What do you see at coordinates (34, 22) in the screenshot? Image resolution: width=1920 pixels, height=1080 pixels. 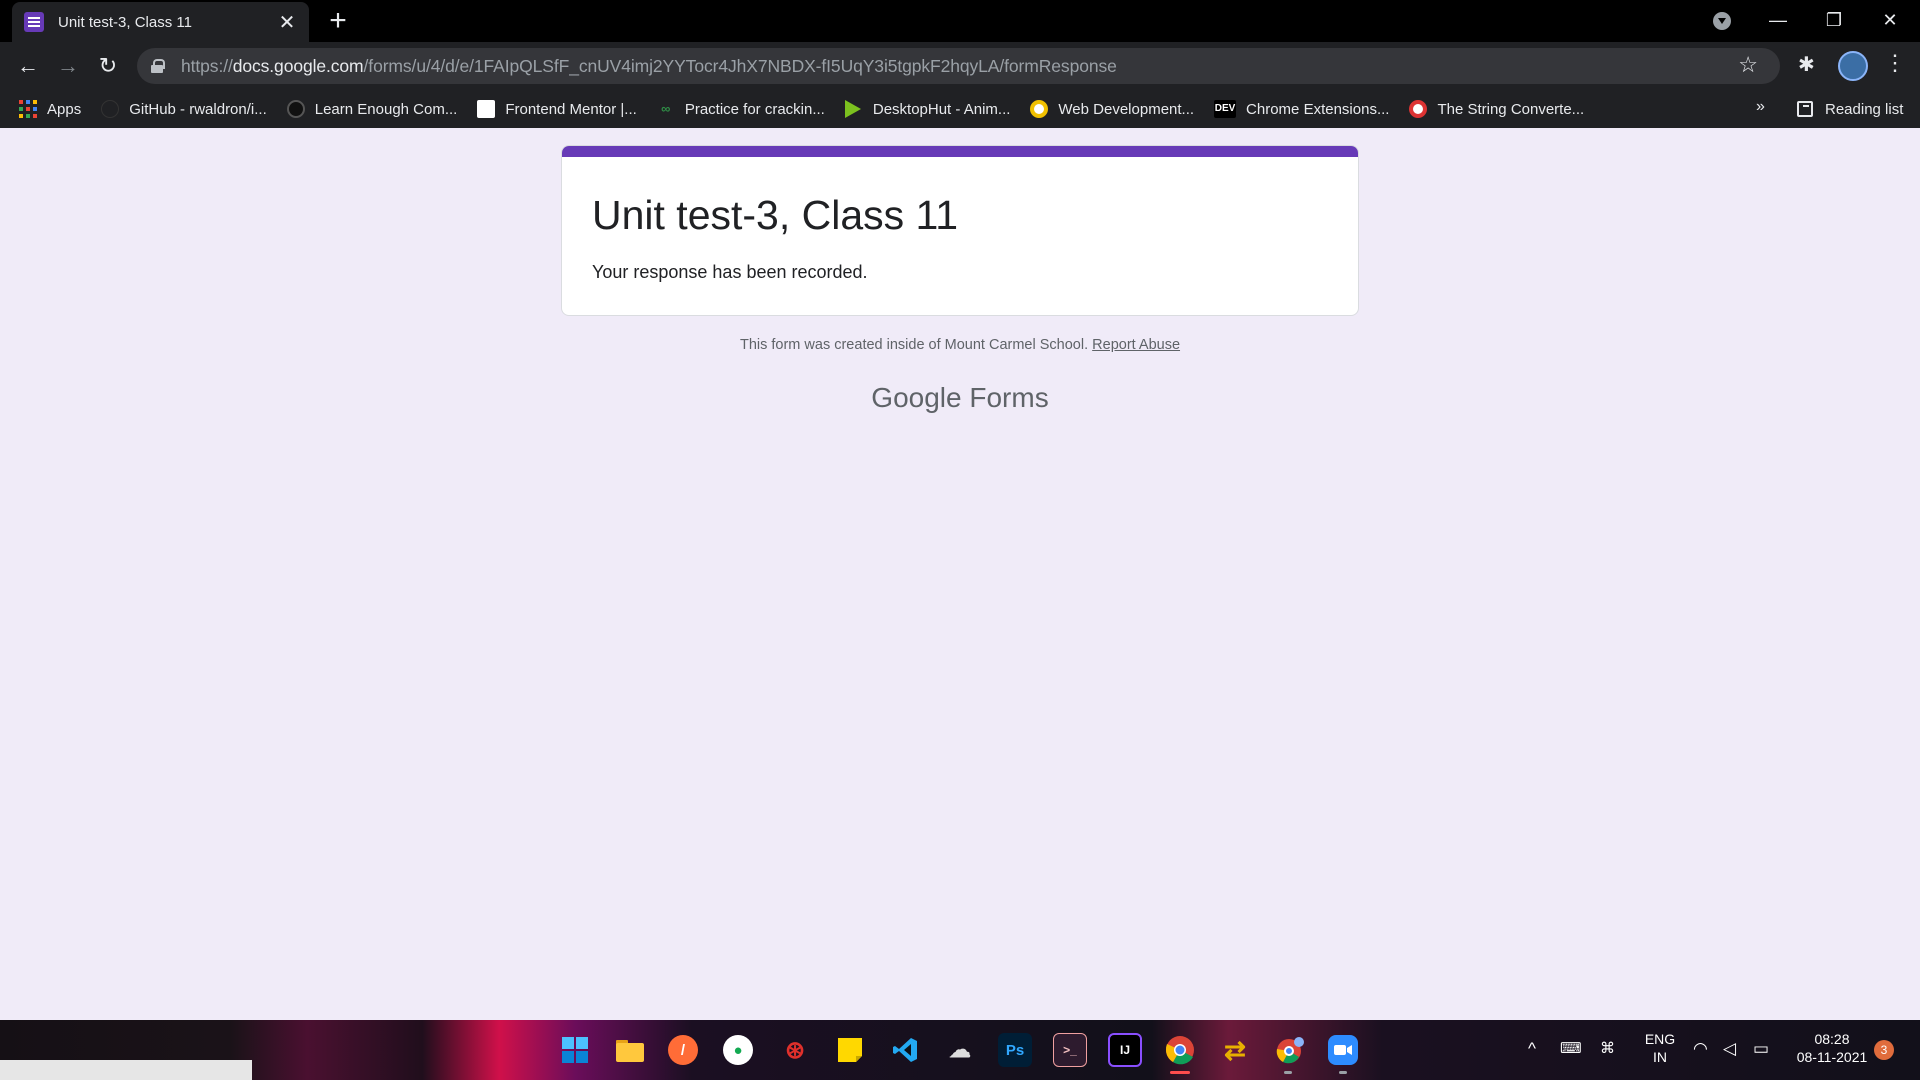 I see `google-forms-favicon-icon` at bounding box center [34, 22].